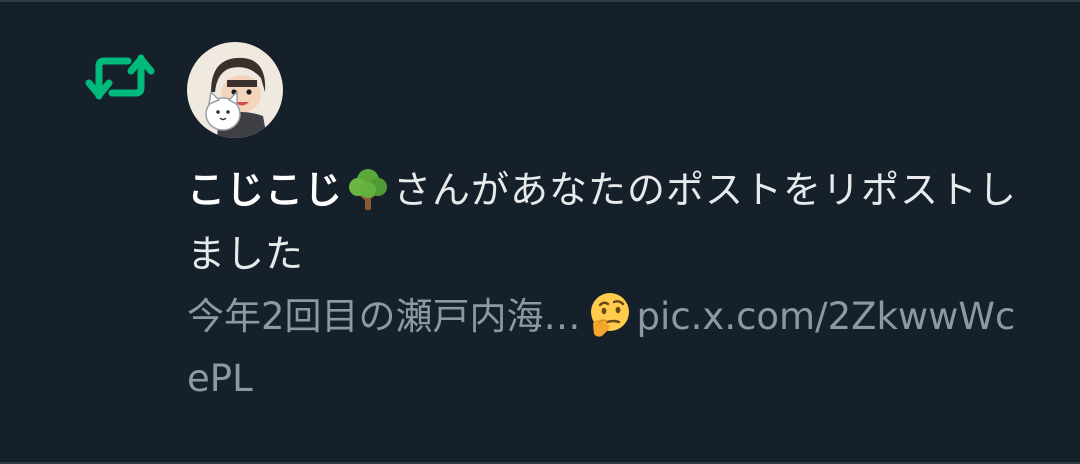 The width and height of the screenshot is (1080, 464). Describe the element at coordinates (609, 315) in the screenshot. I see `thinking-face-emoji-icon` at that location.